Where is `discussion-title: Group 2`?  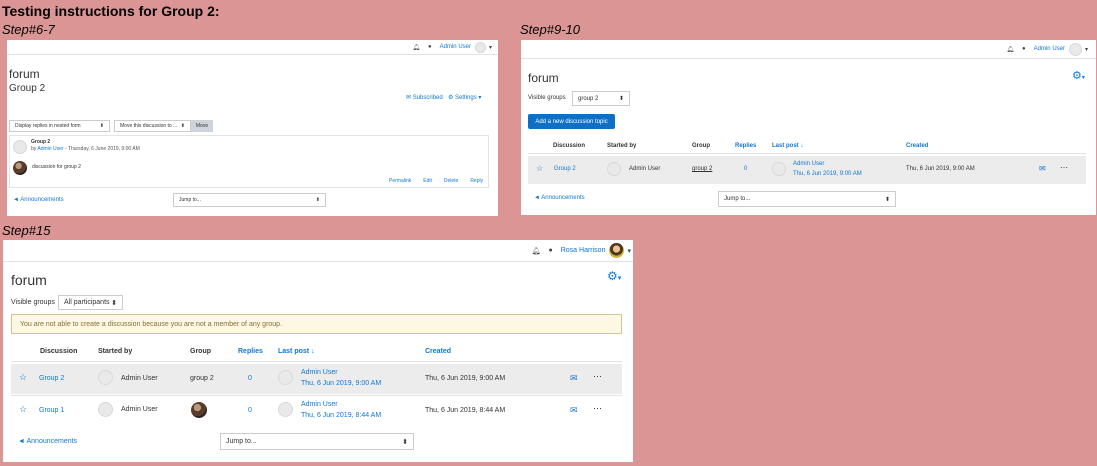 discussion-title: Group 2 is located at coordinates (27, 88).